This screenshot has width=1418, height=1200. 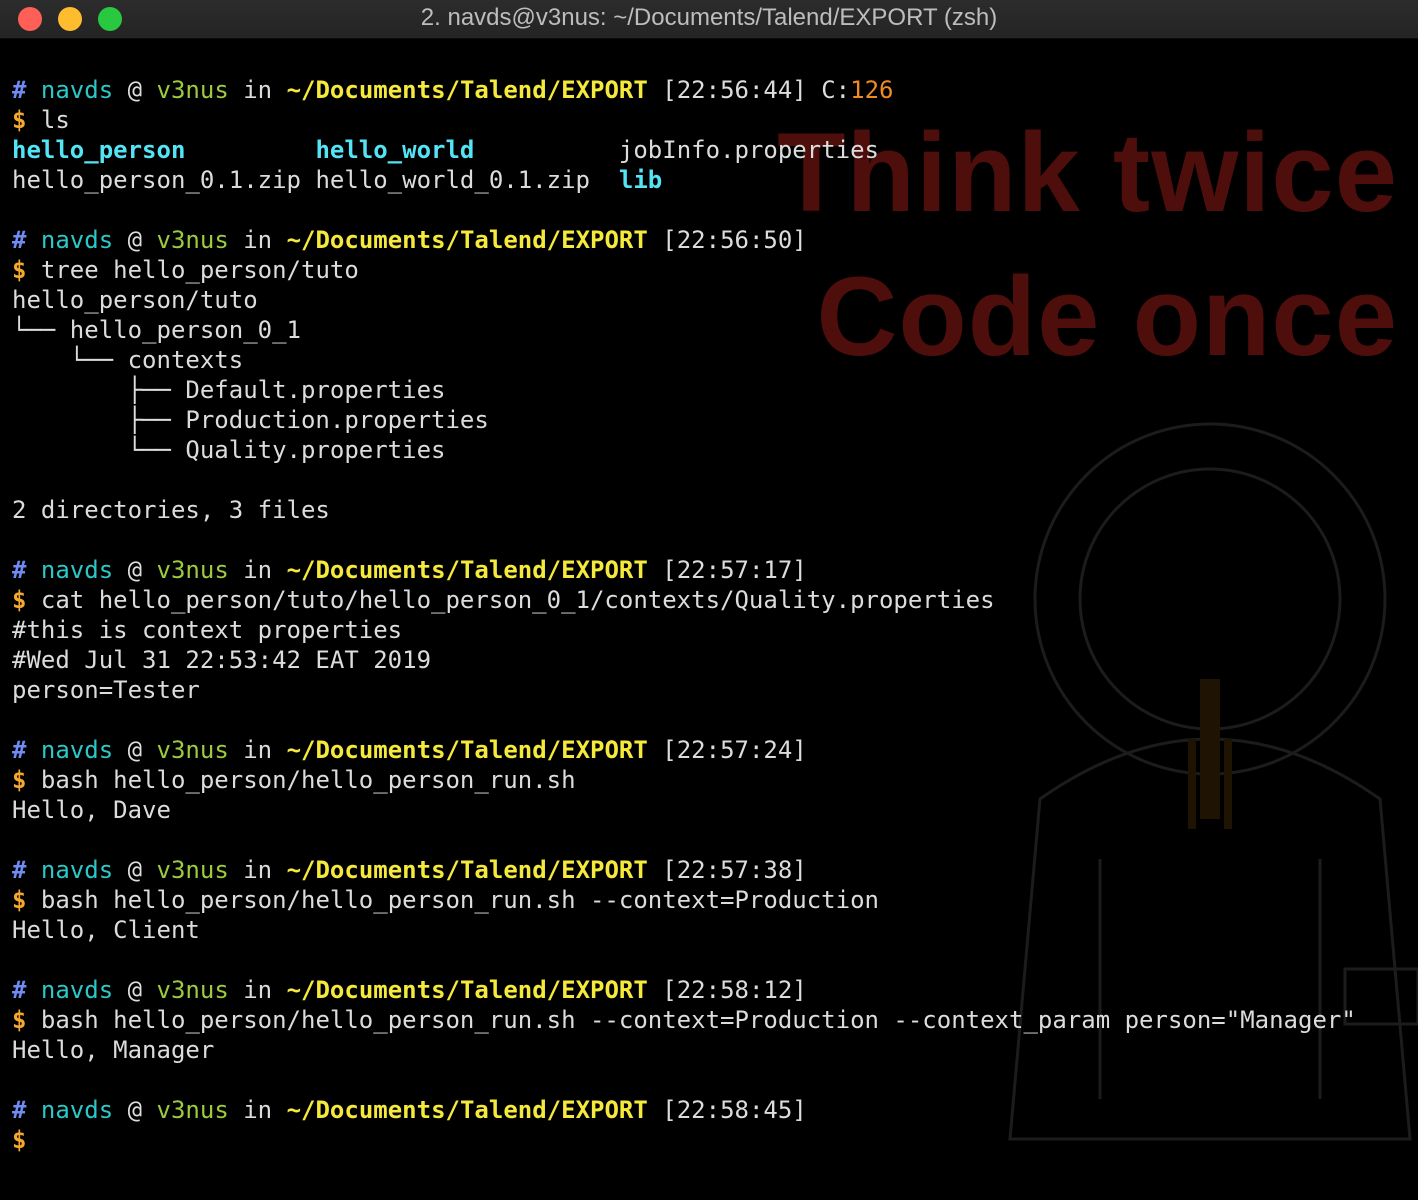 What do you see at coordinates (113, 1050) in the screenshot?
I see `output-line: Hello, Manager` at bounding box center [113, 1050].